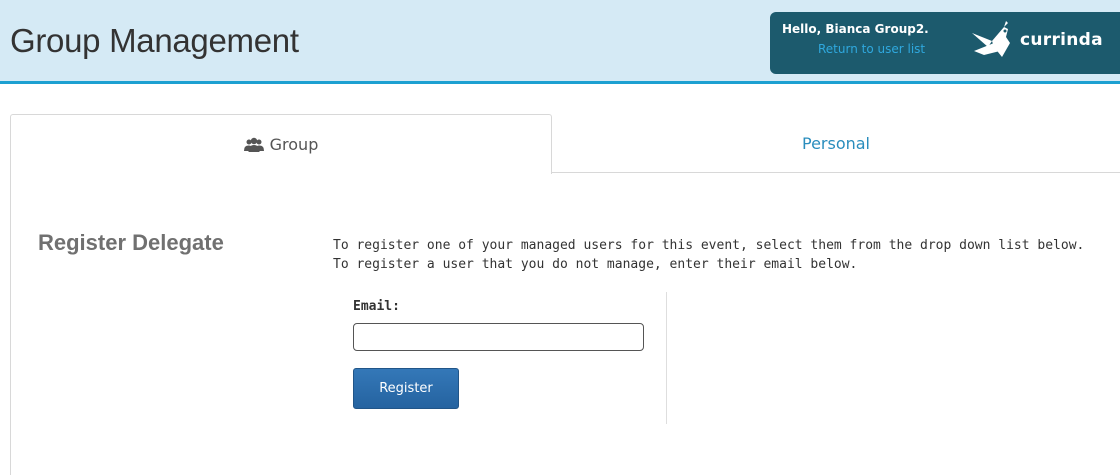 The width and height of the screenshot is (1120, 475). Describe the element at coordinates (131, 242) in the screenshot. I see `section-title: Register Delegate` at that location.